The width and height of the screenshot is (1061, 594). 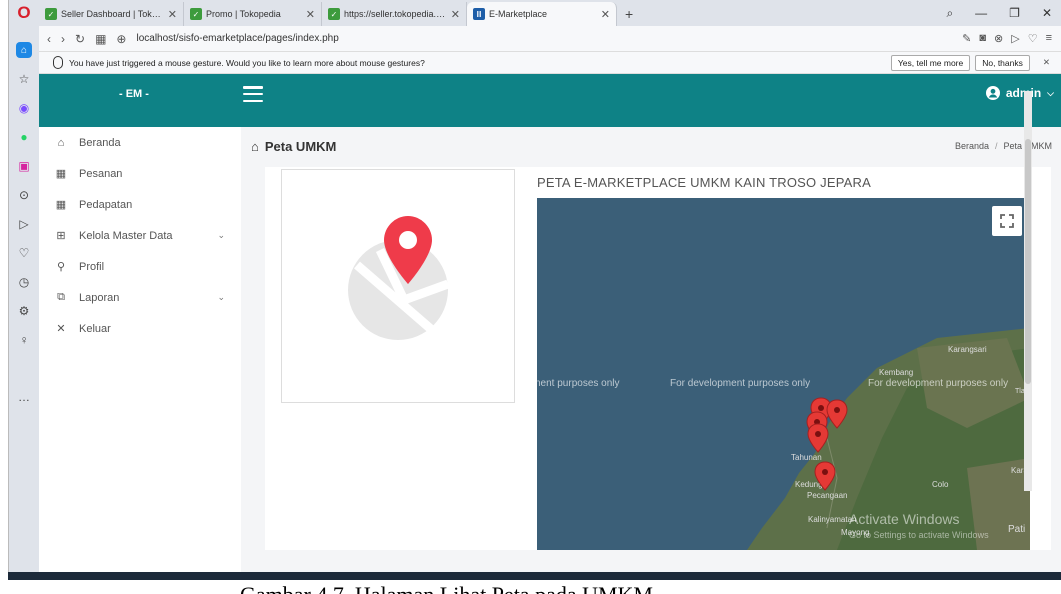 I want to click on gesture-yes-button: Yes, tell me more, so click(x=930, y=62).